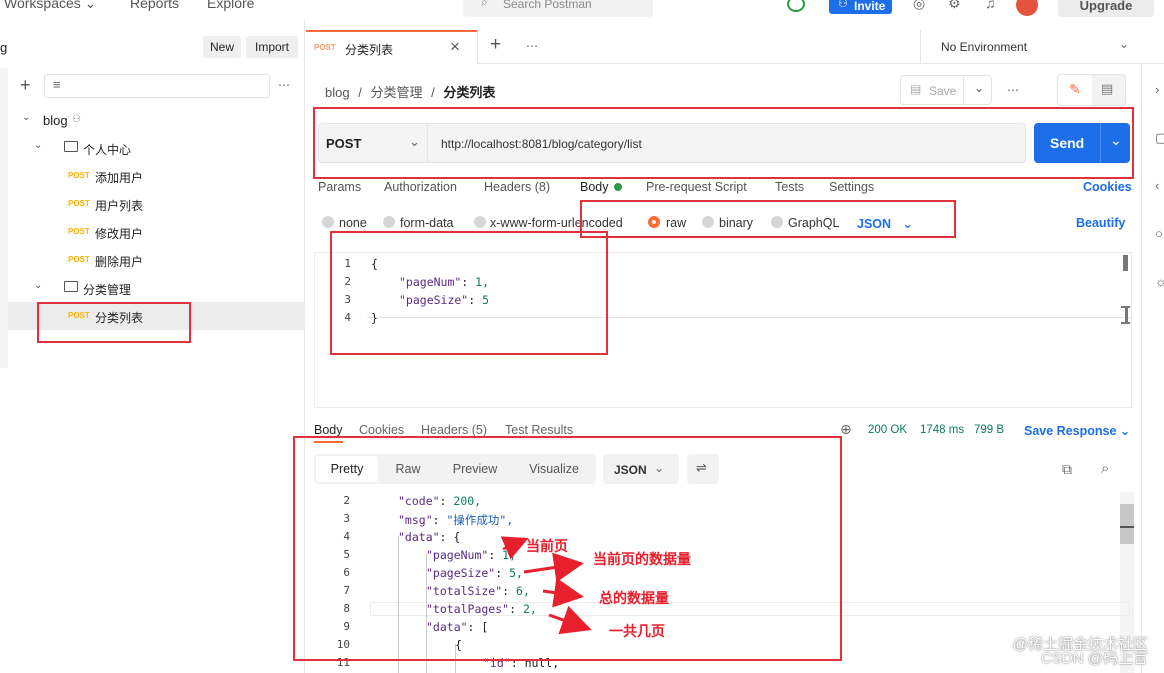 Image resolution: width=1164 pixels, height=673 pixels. I want to click on watermark-line-2: CSDN @码上言, so click(1094, 658).